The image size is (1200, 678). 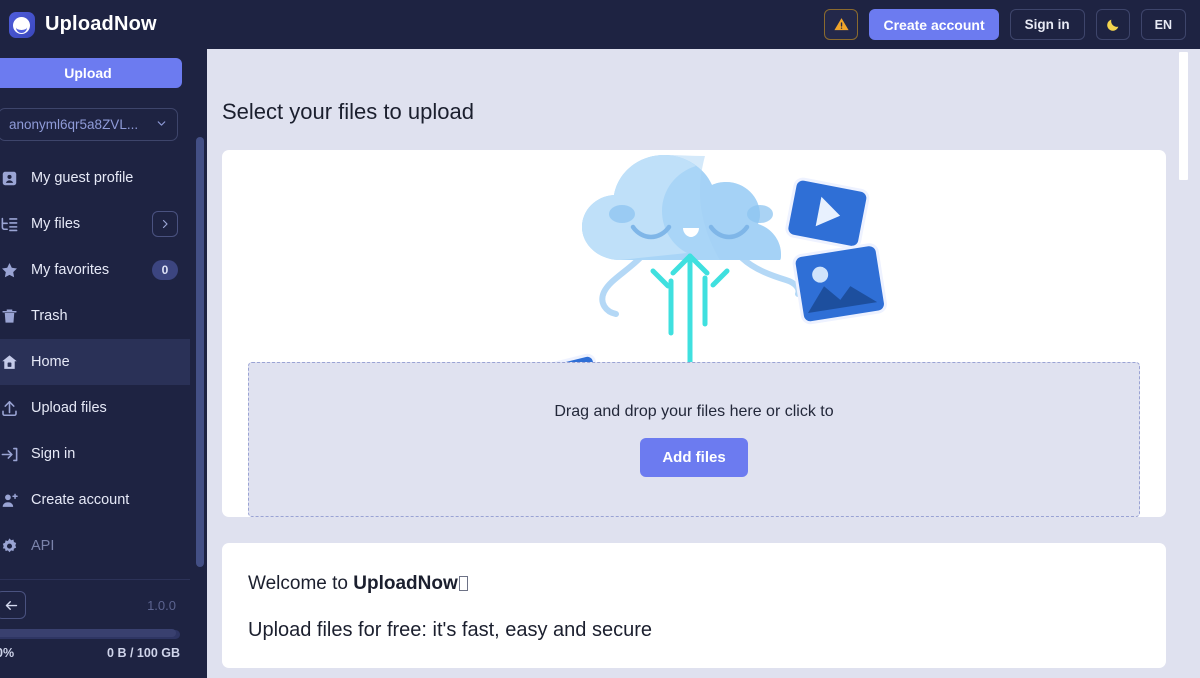 What do you see at coordinates (600, 24) in the screenshot?
I see `top-header: UploadNow Create account Sign in EN` at bounding box center [600, 24].